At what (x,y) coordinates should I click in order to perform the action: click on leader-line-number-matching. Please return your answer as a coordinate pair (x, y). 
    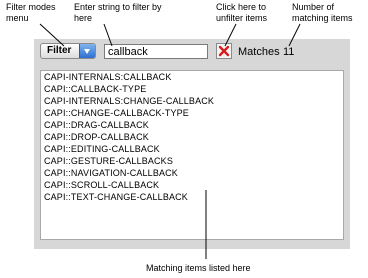
    Looking at the image, I should click on (294, 35).